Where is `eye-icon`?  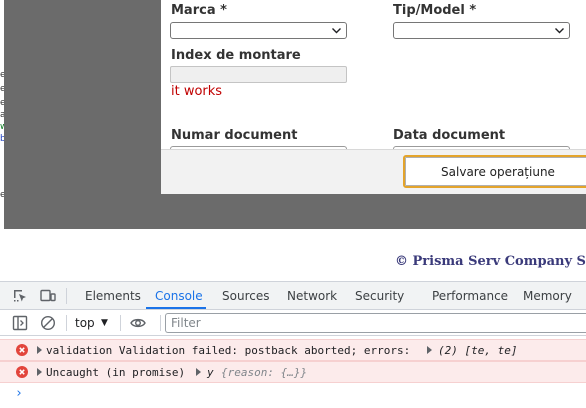 eye-icon is located at coordinates (138, 323).